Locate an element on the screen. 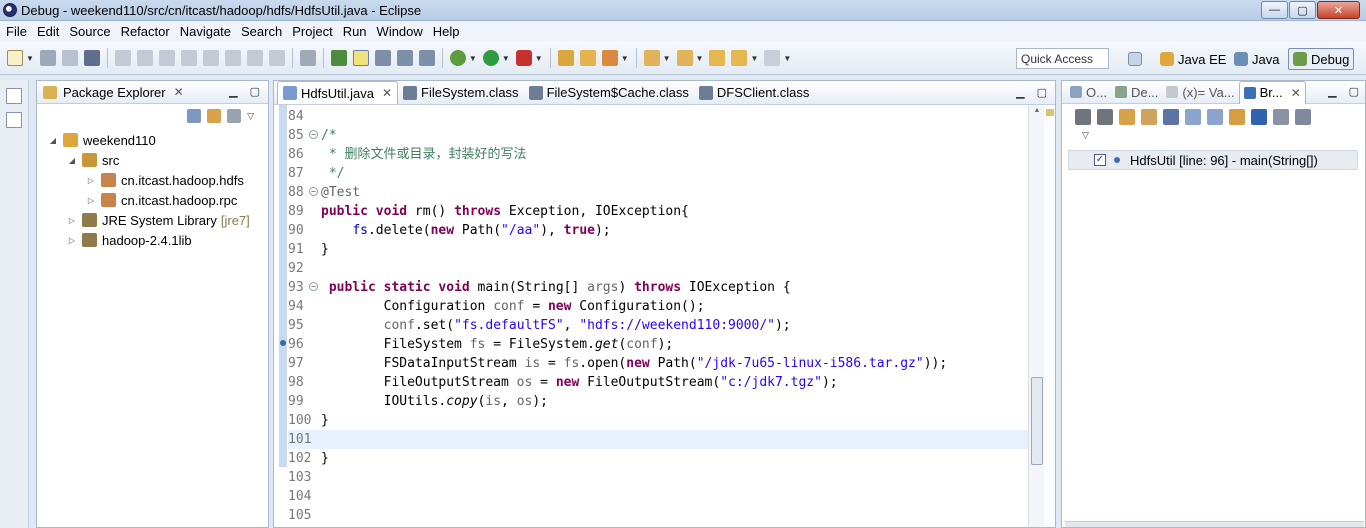  debug-icon is located at coordinates (457, 58).